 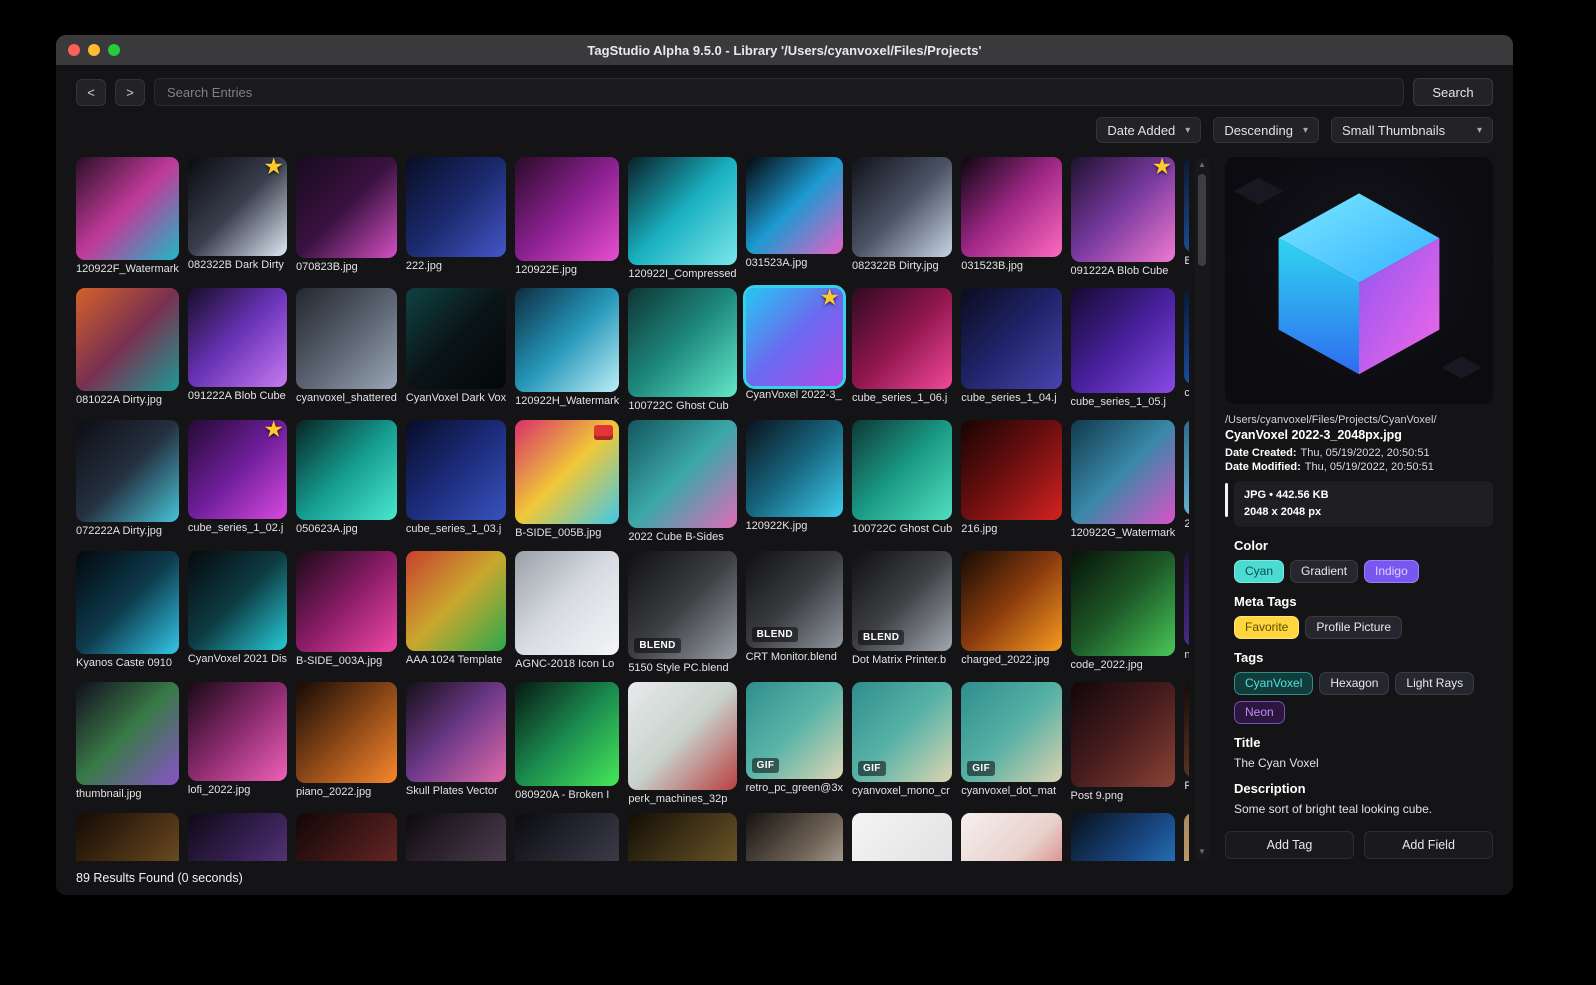 I want to click on grid-item: cube_series_1_06.j, so click(x=902, y=349).